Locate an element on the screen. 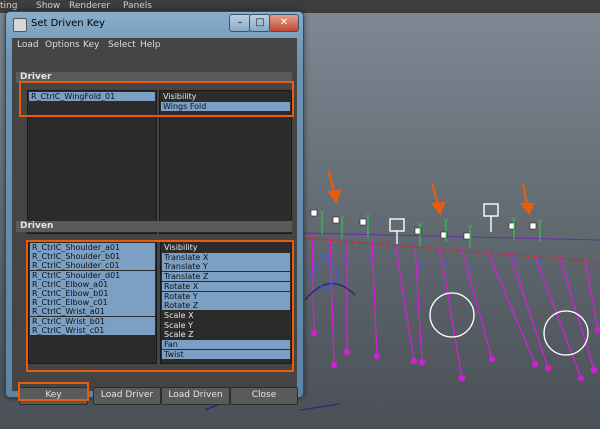 The height and width of the screenshot is (429, 600). dialog-titlebar: Set Driven Key – □ ✕ is located at coordinates (154, 25).